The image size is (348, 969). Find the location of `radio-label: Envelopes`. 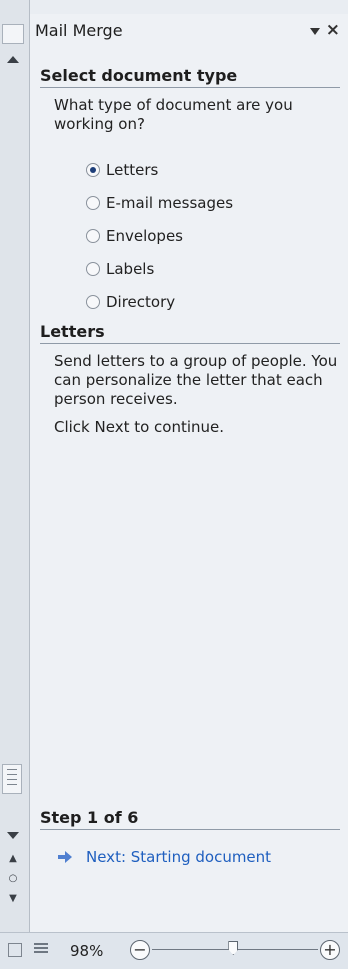

radio-label: Envelopes is located at coordinates (144, 236).